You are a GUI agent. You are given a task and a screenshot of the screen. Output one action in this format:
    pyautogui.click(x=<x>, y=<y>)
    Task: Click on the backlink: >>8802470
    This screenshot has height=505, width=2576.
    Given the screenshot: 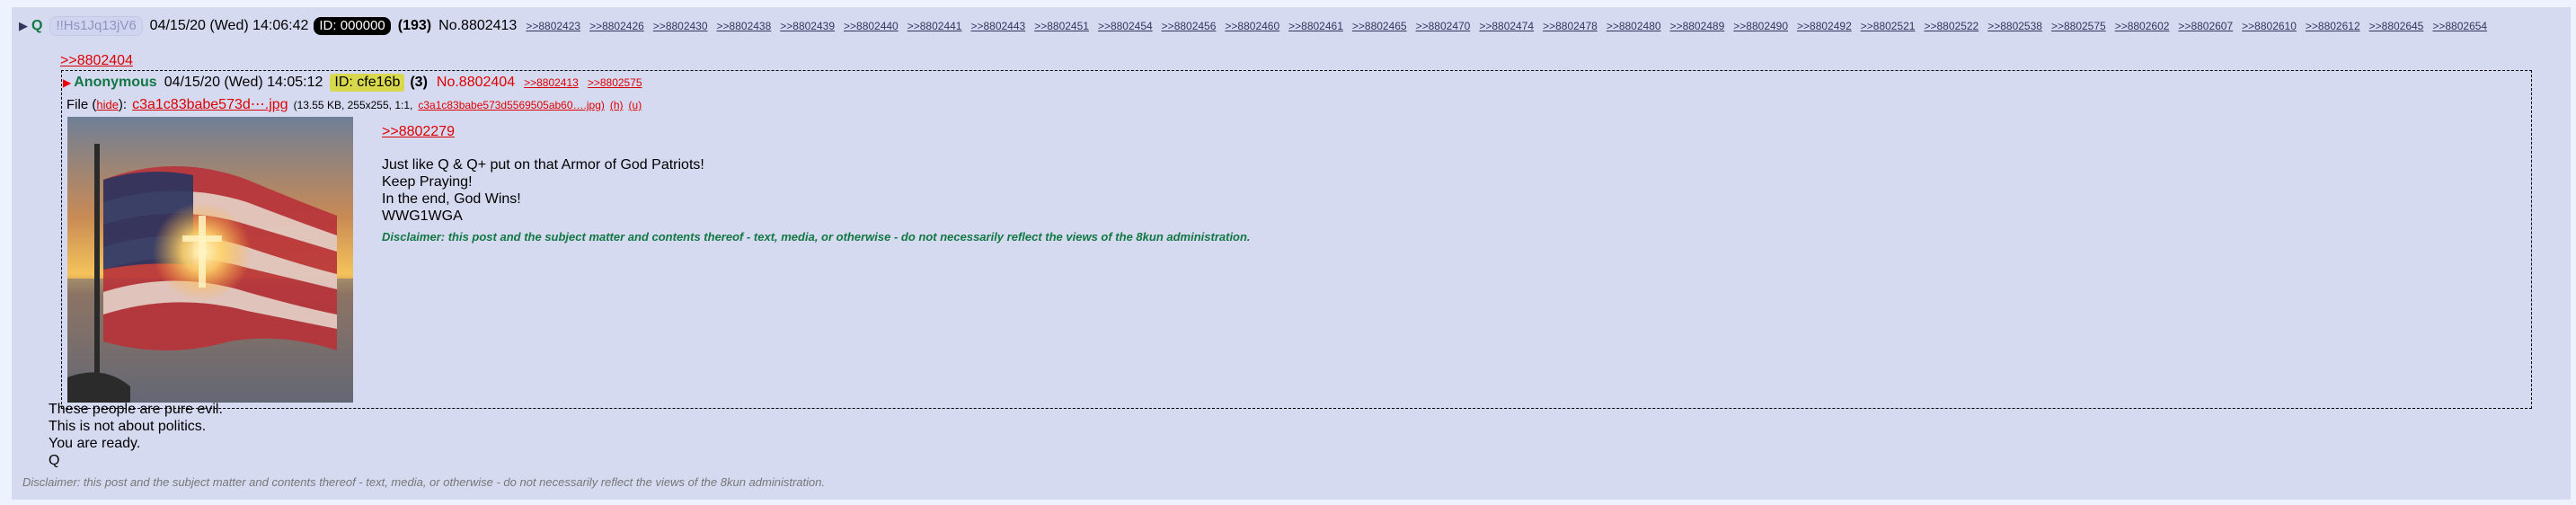 What is the action you would take?
    pyautogui.click(x=1443, y=26)
    